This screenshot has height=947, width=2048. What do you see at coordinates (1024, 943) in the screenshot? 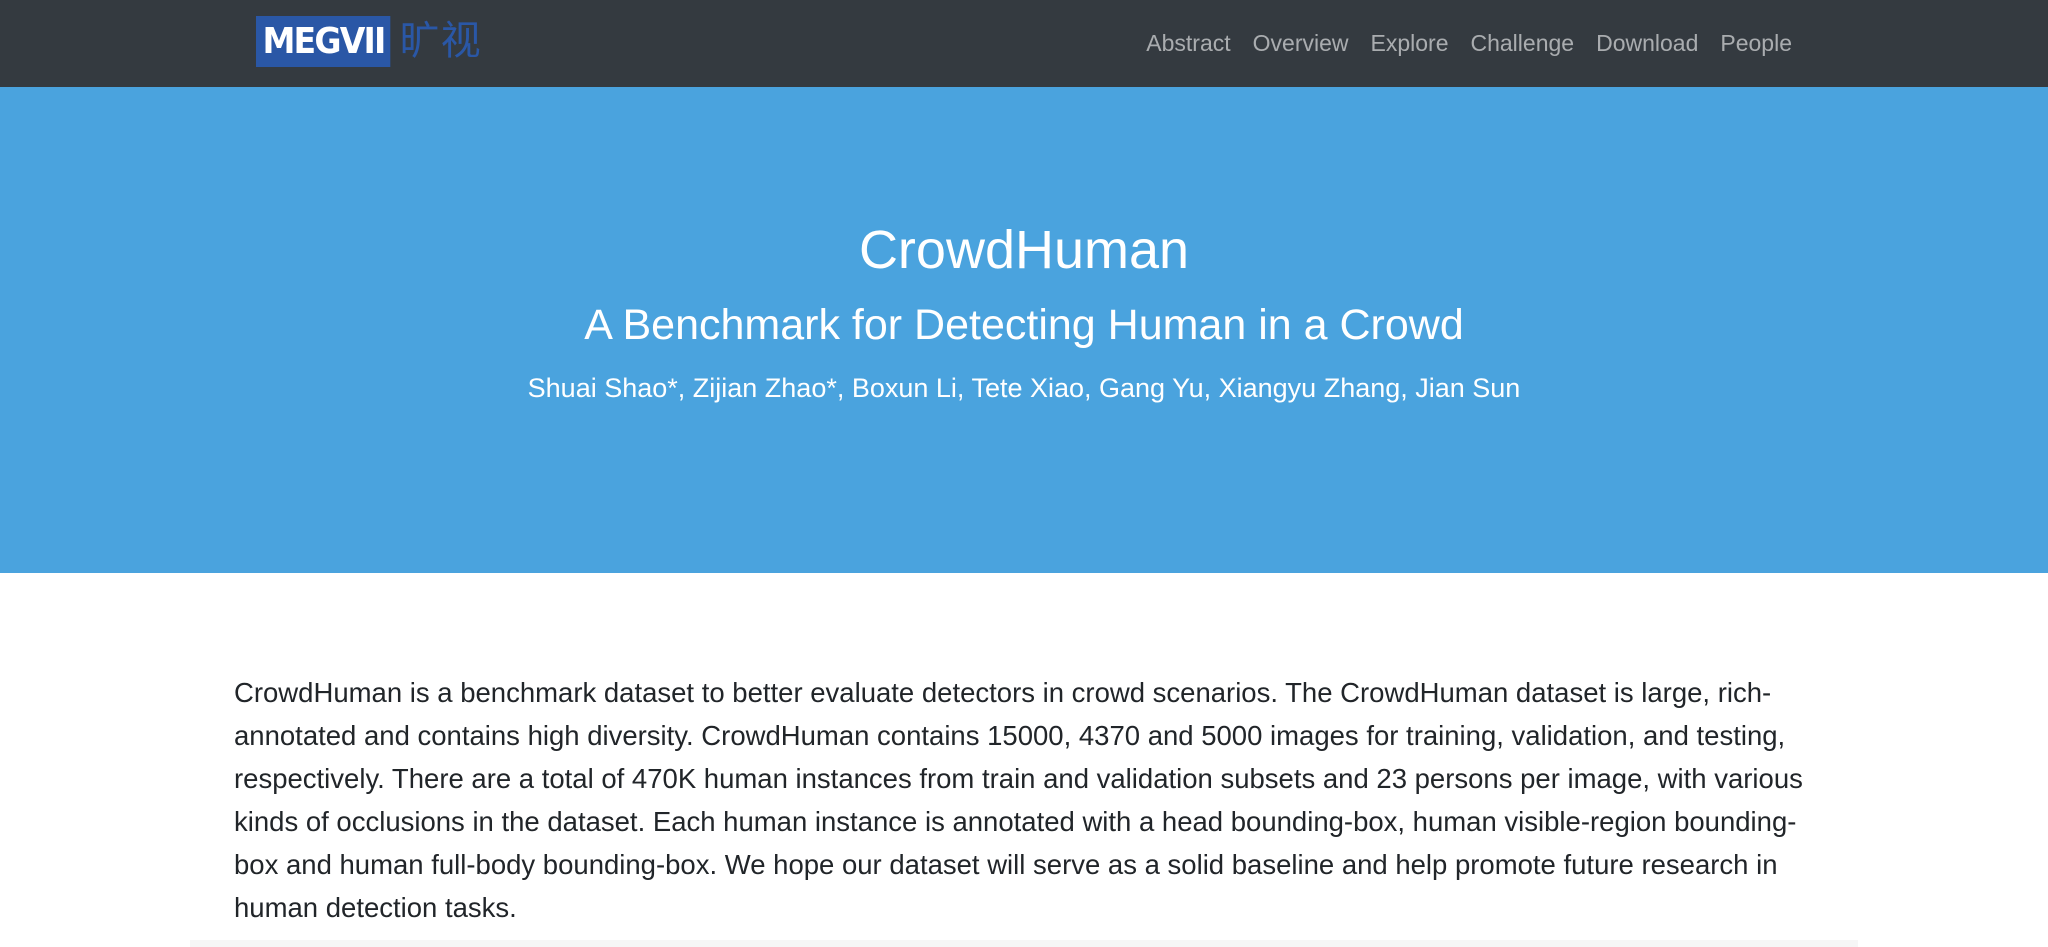
I see `section-divider` at bounding box center [1024, 943].